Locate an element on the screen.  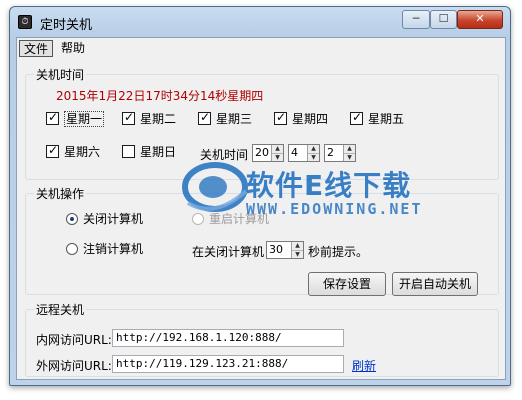
watermark-url: WWW.EDOWNING.NET is located at coordinates (334, 209).